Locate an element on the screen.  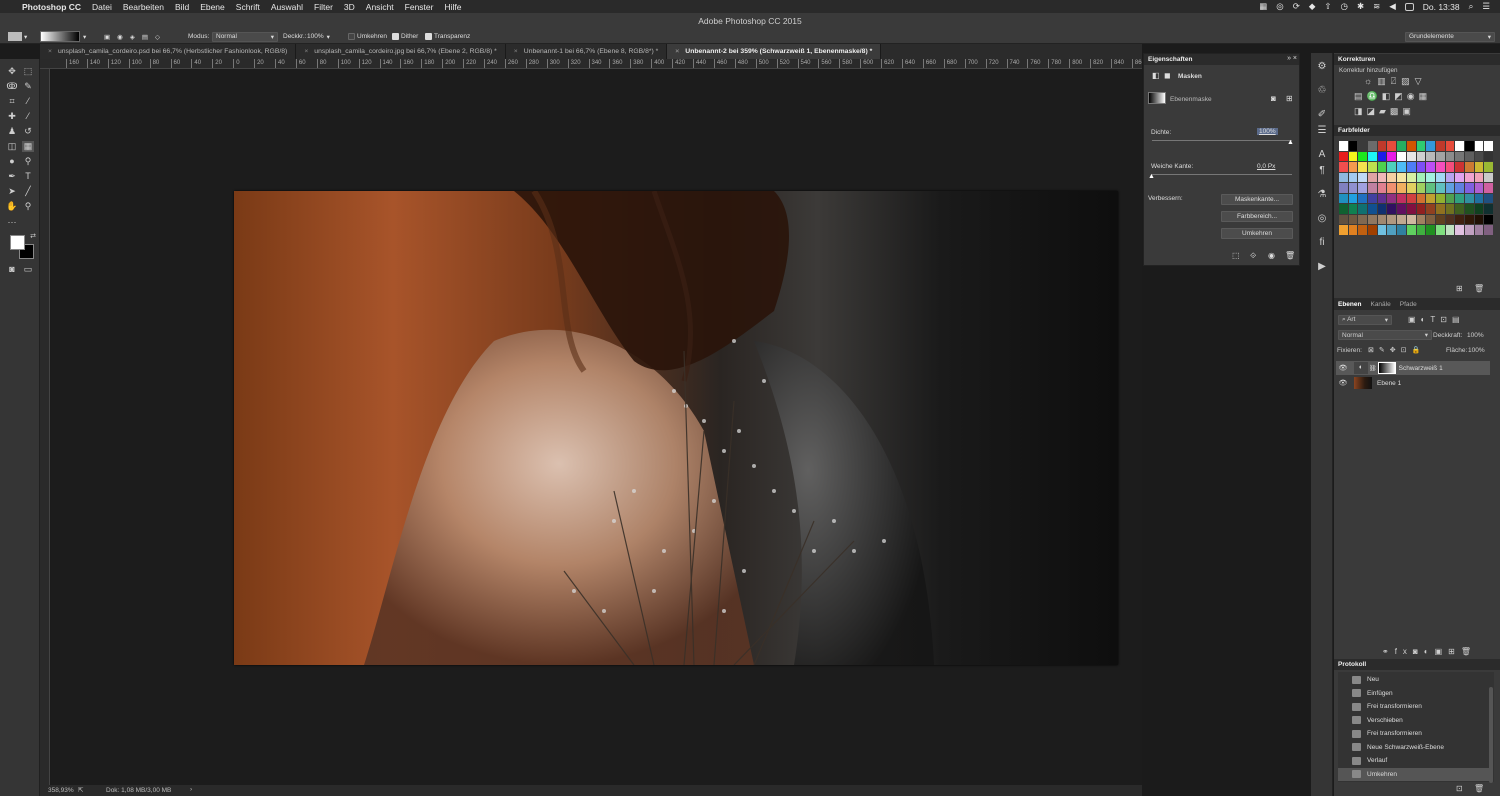
crop-tool-icon: ⌗ is located at coordinates (12, 101).